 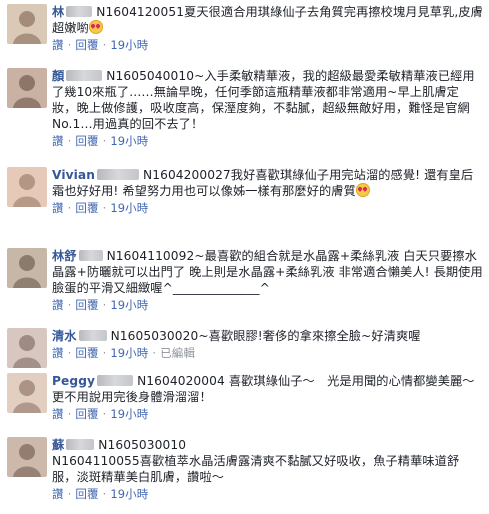 I want to click on edited-label: 已編輯, so click(x=177, y=353).